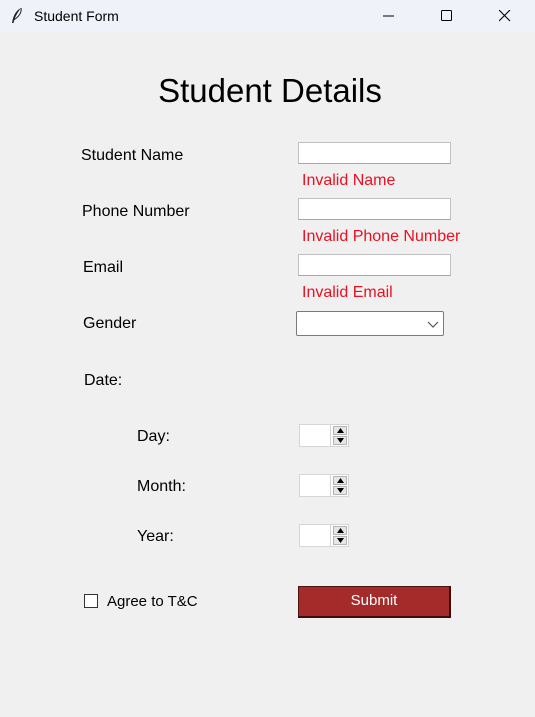 Image resolution: width=535 pixels, height=717 pixels. What do you see at coordinates (349, 180) in the screenshot?
I see `student-name-error: Invalid Name` at bounding box center [349, 180].